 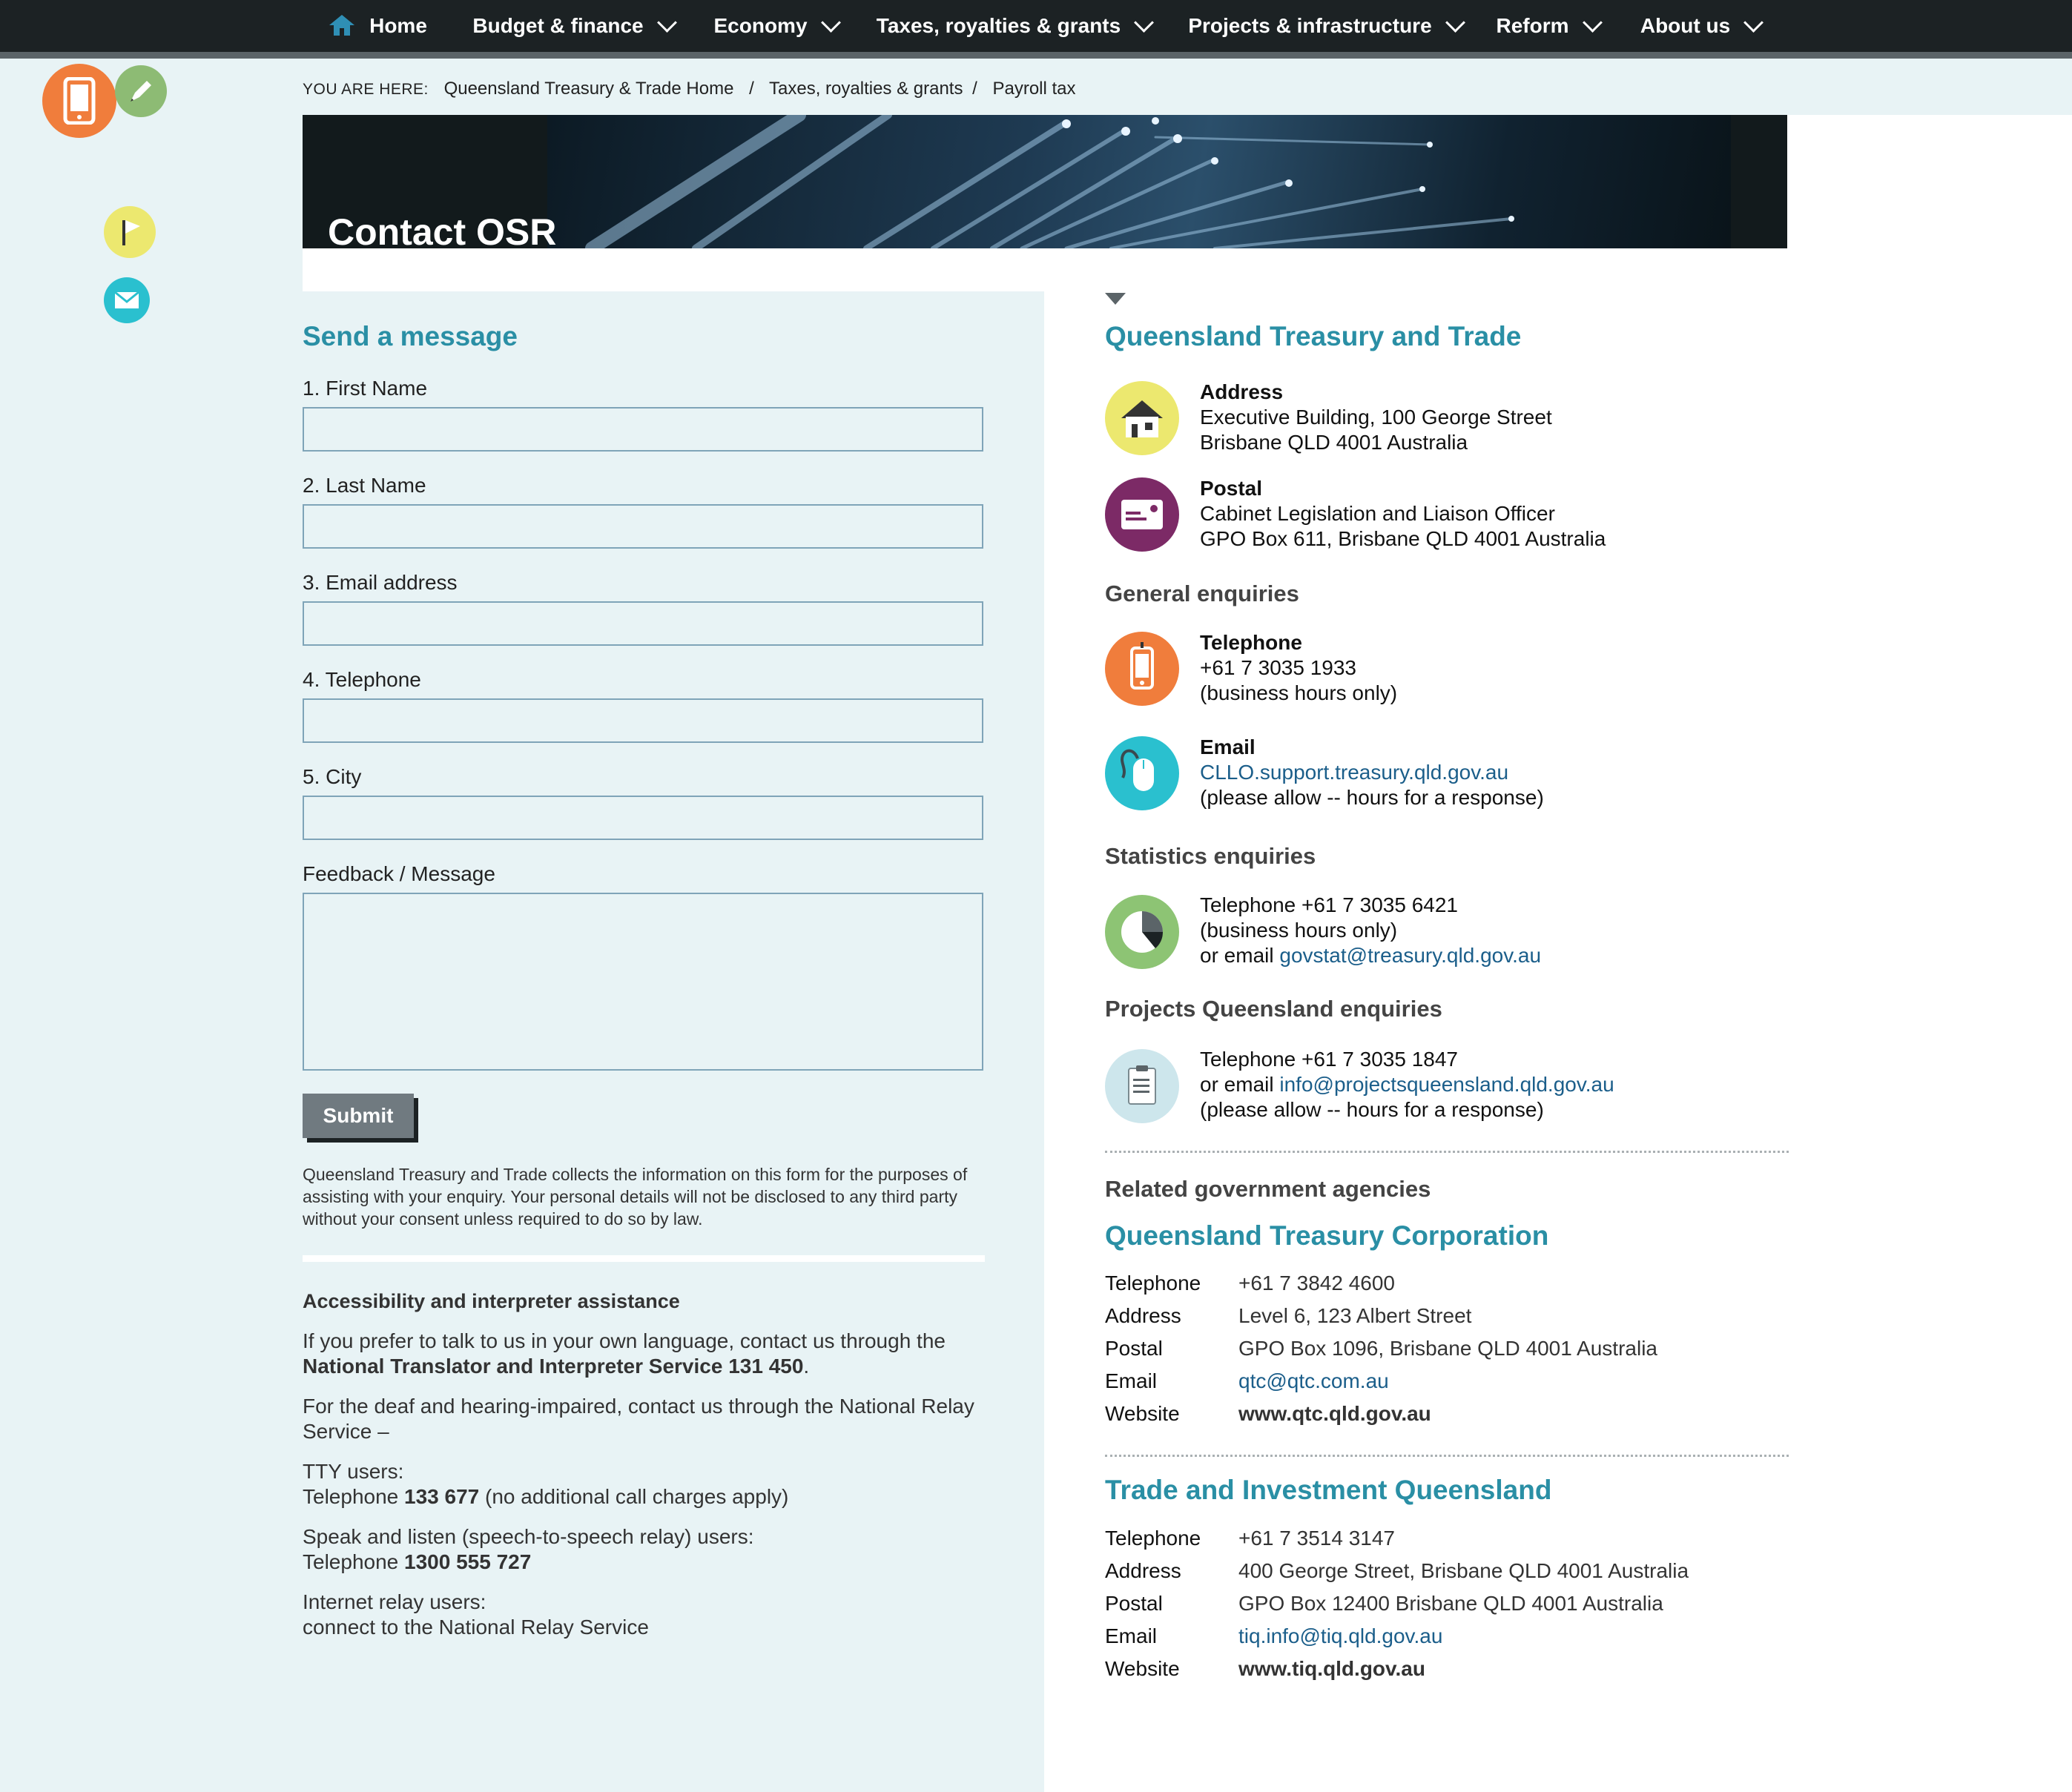 I want to click on nav-taxes-label: Taxes, royalties & grants, so click(x=998, y=25).